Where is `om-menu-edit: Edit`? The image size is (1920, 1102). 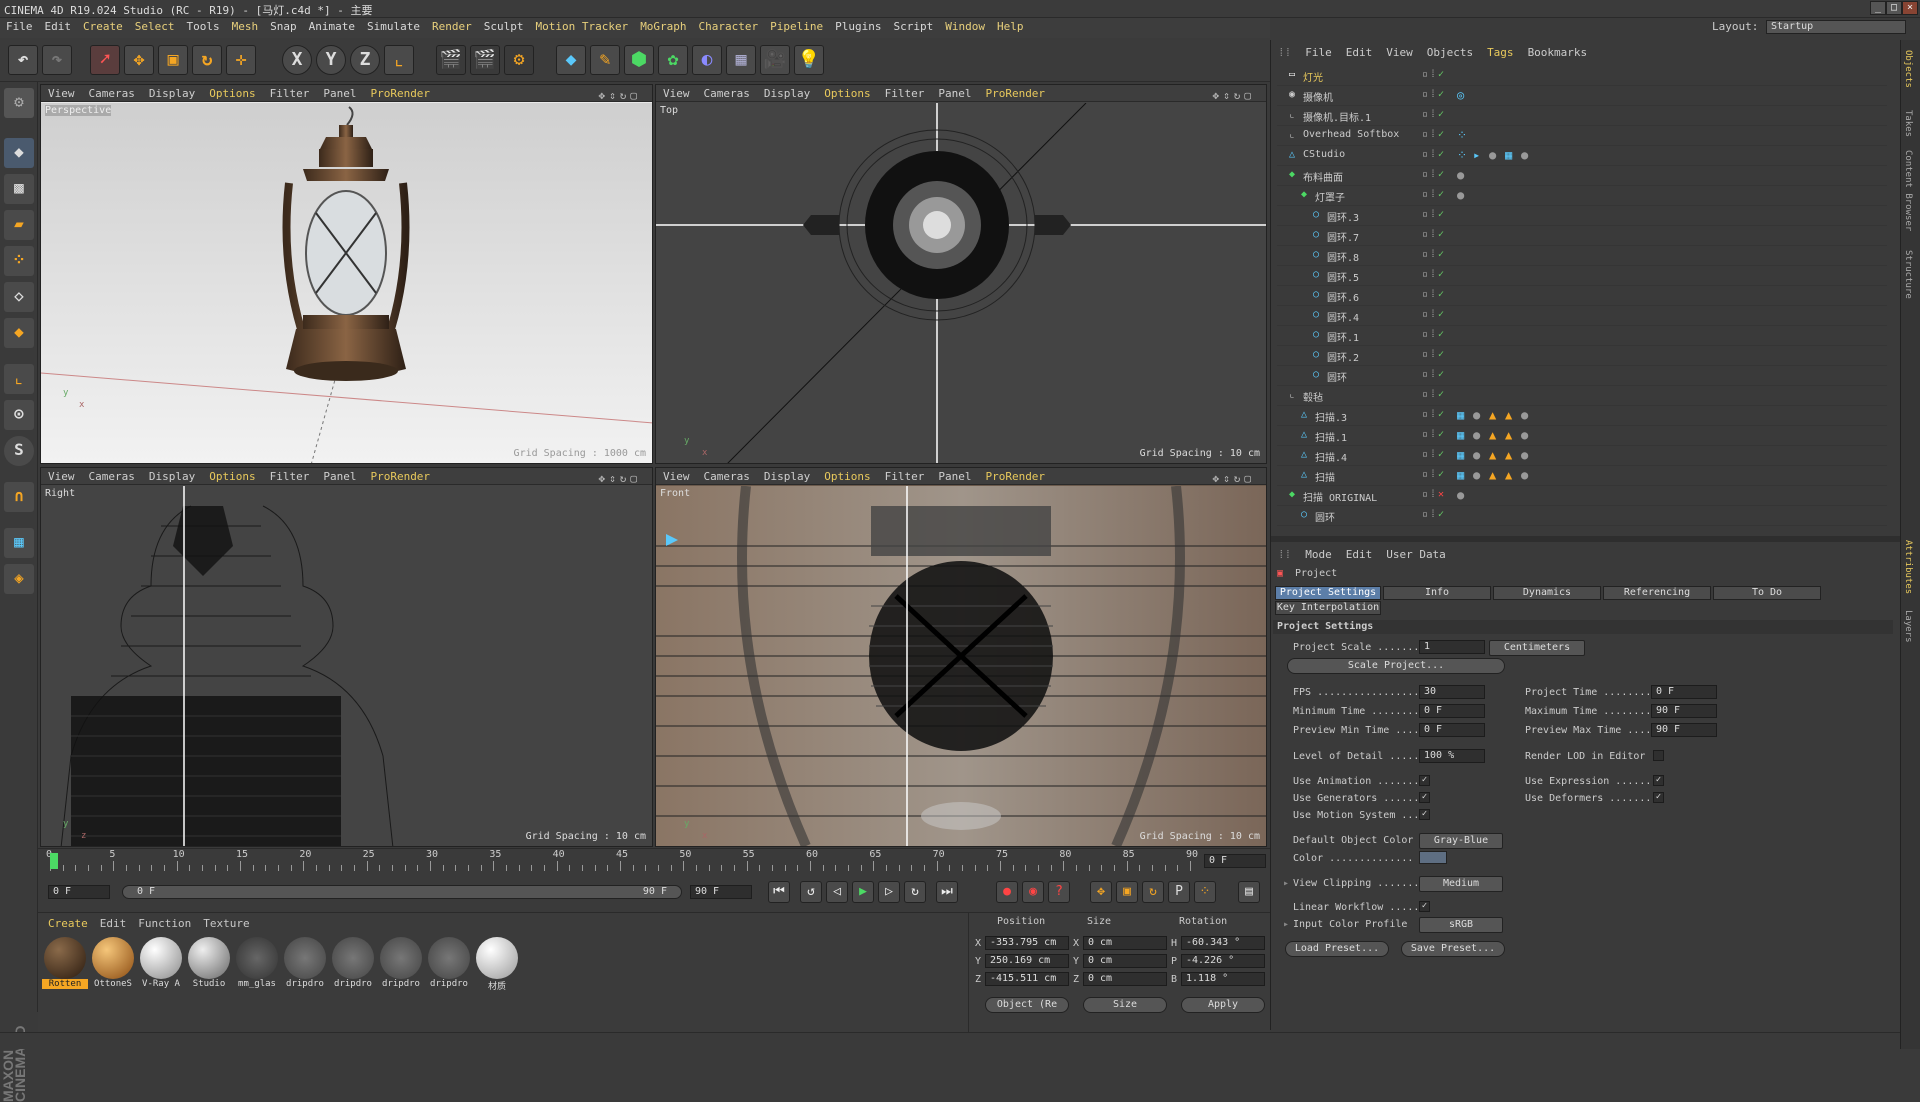
om-menu-edit: Edit is located at coordinates (1359, 52).